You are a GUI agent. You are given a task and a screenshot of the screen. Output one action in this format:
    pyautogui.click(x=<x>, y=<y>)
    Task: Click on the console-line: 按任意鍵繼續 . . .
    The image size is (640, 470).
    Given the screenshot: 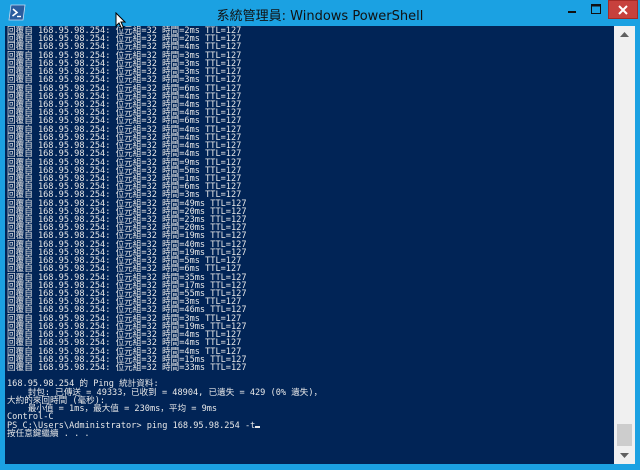 What is the action you would take?
    pyautogui.click(x=48, y=433)
    